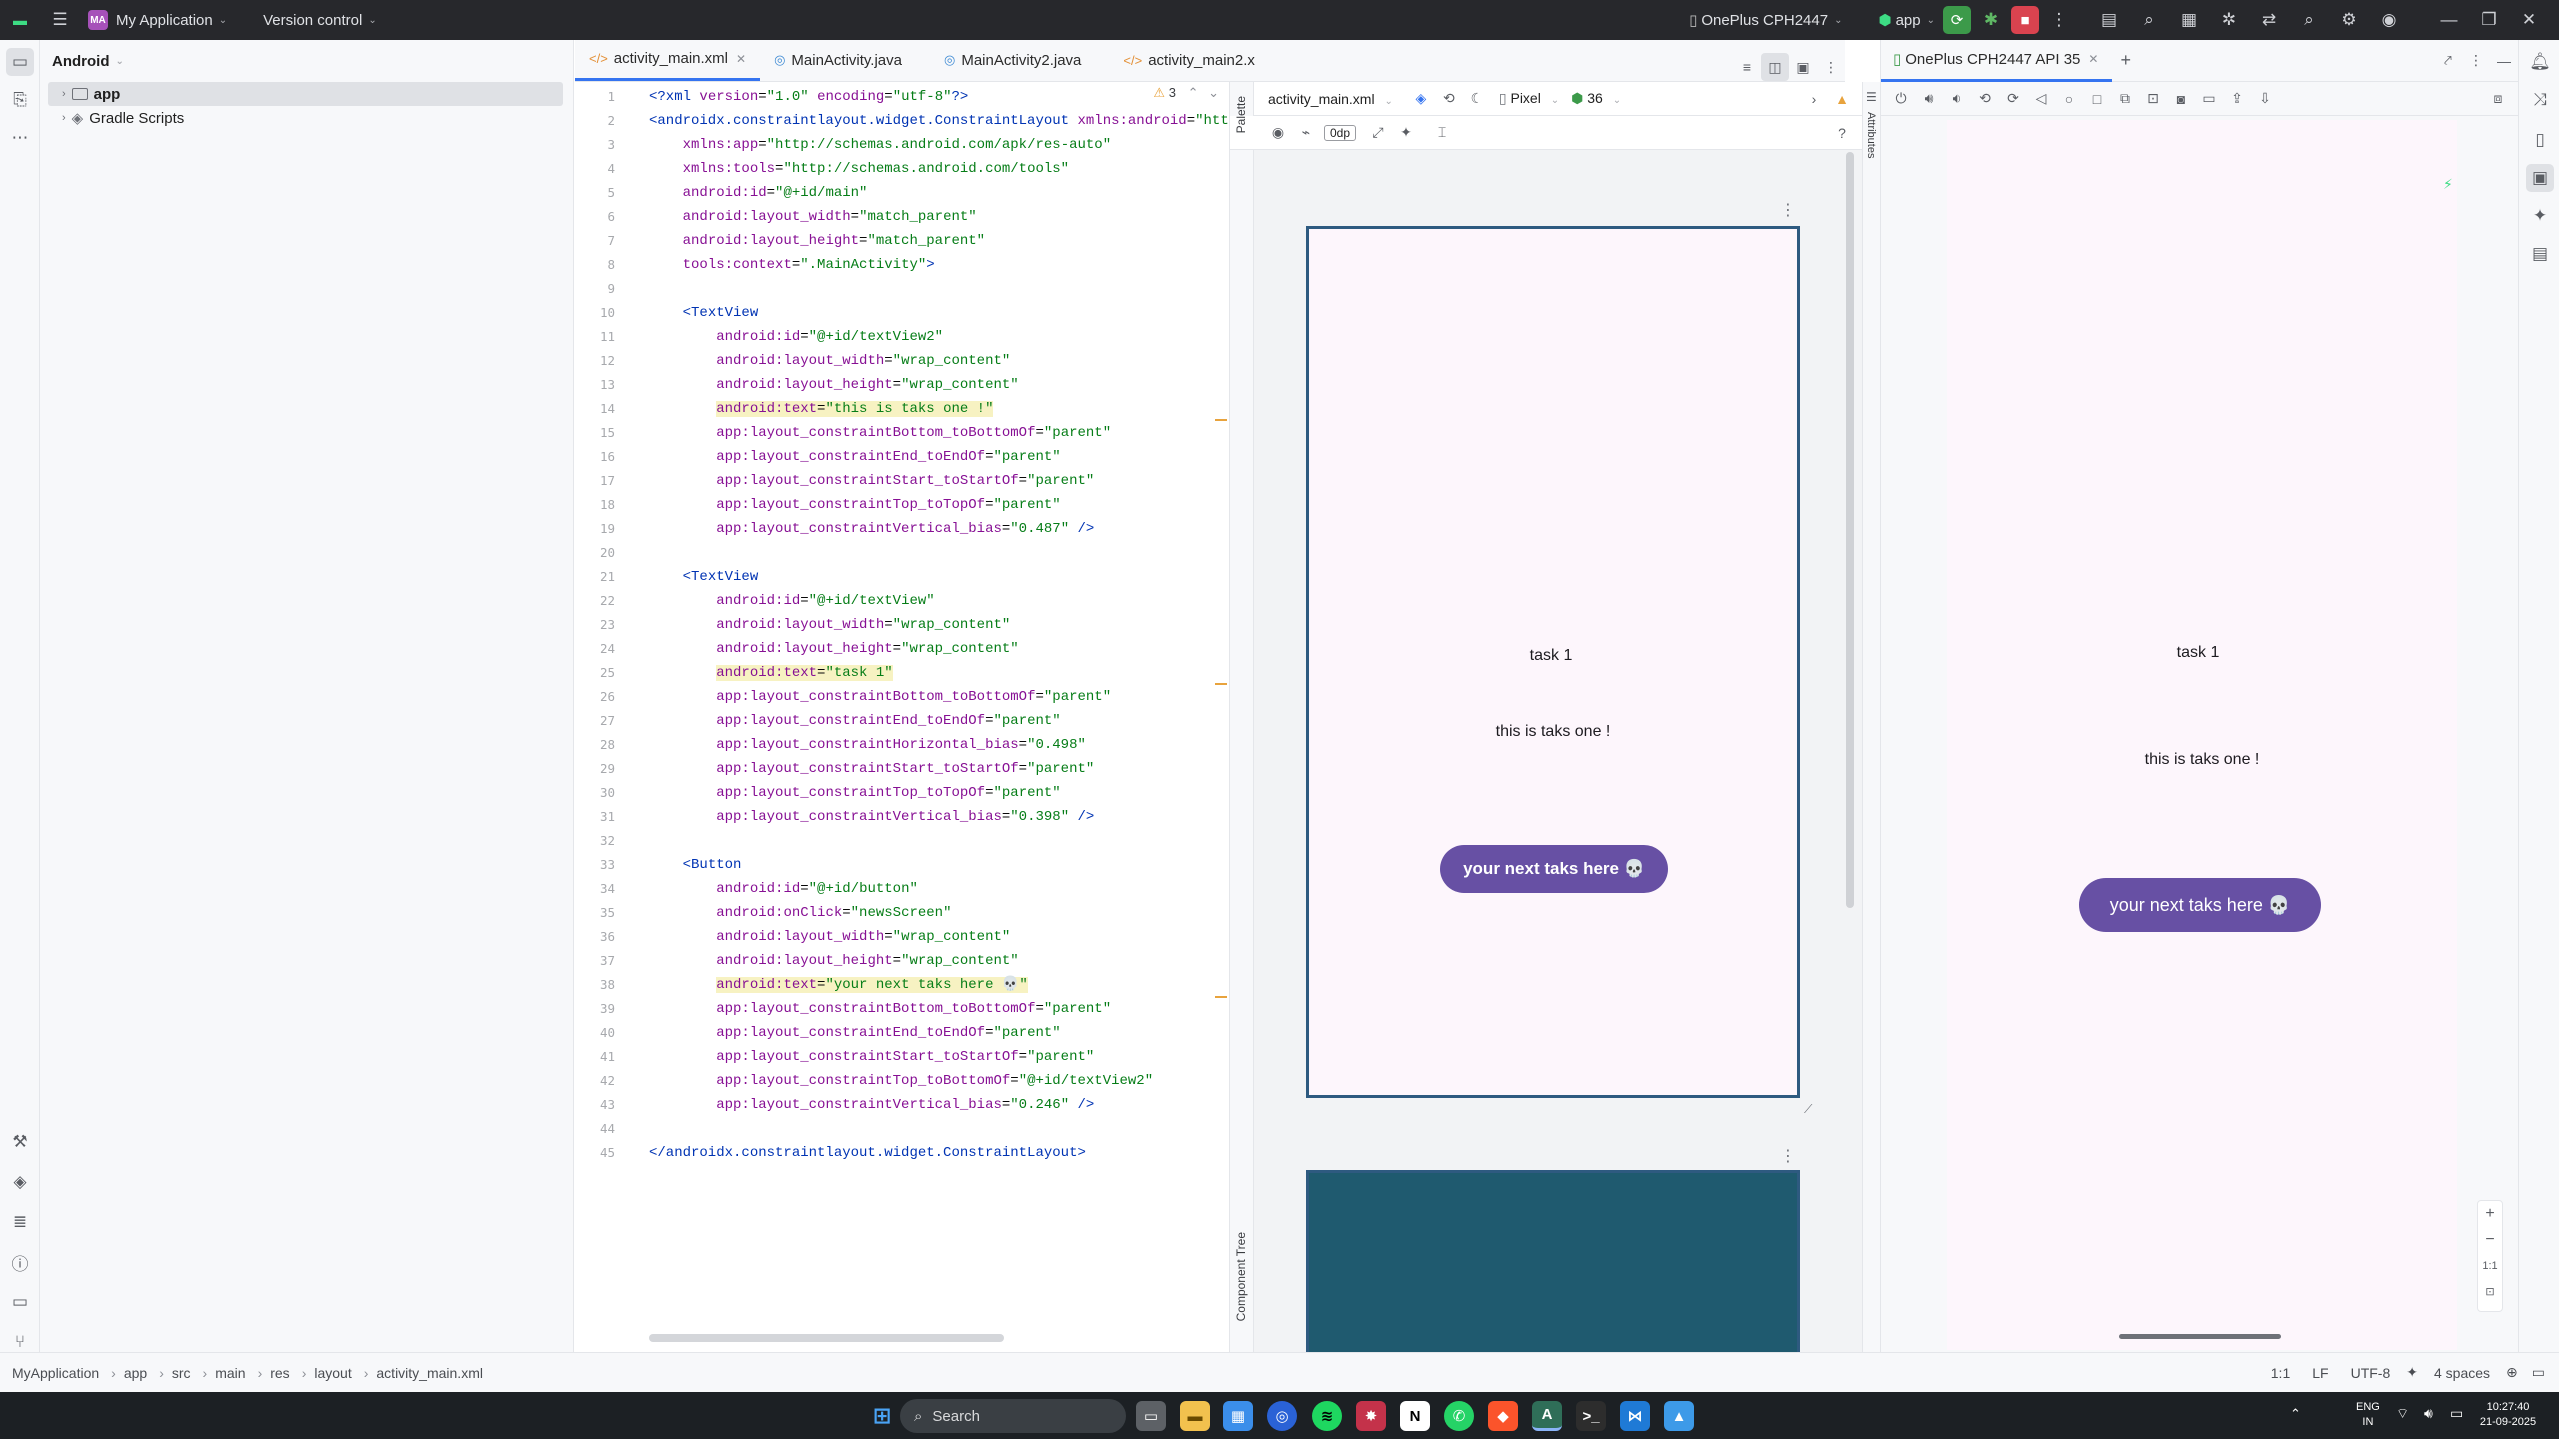 The height and width of the screenshot is (1439, 2559). What do you see at coordinates (20, 1142) in the screenshot?
I see `build-hammer-icon: ⚒` at bounding box center [20, 1142].